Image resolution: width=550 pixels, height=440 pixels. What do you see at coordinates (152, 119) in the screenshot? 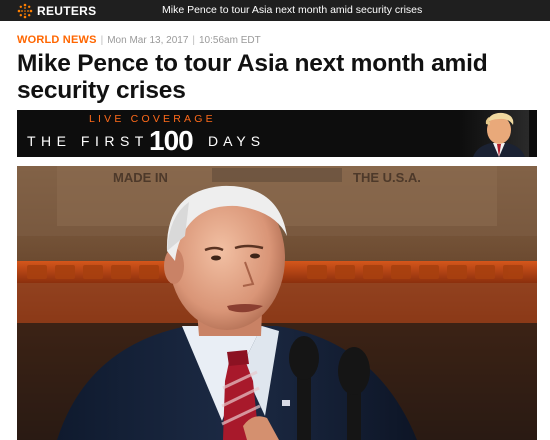
I see `live-coverage-label: LIVE COVERAGE` at bounding box center [152, 119].